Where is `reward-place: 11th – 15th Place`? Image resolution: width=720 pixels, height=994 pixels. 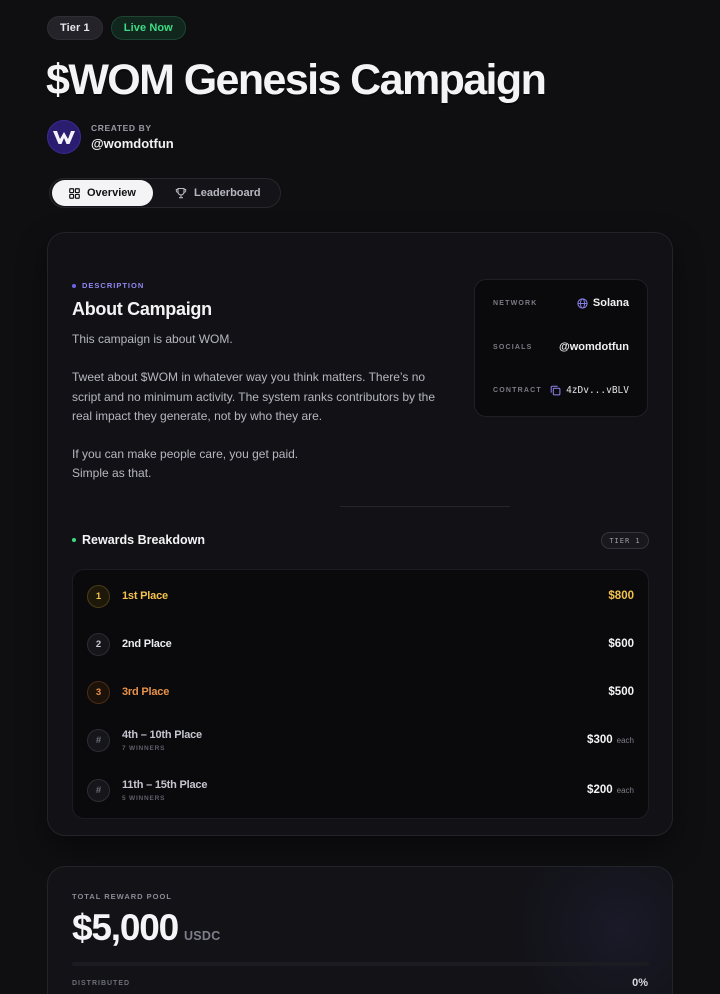
reward-place: 11th – 15th Place is located at coordinates (165, 784).